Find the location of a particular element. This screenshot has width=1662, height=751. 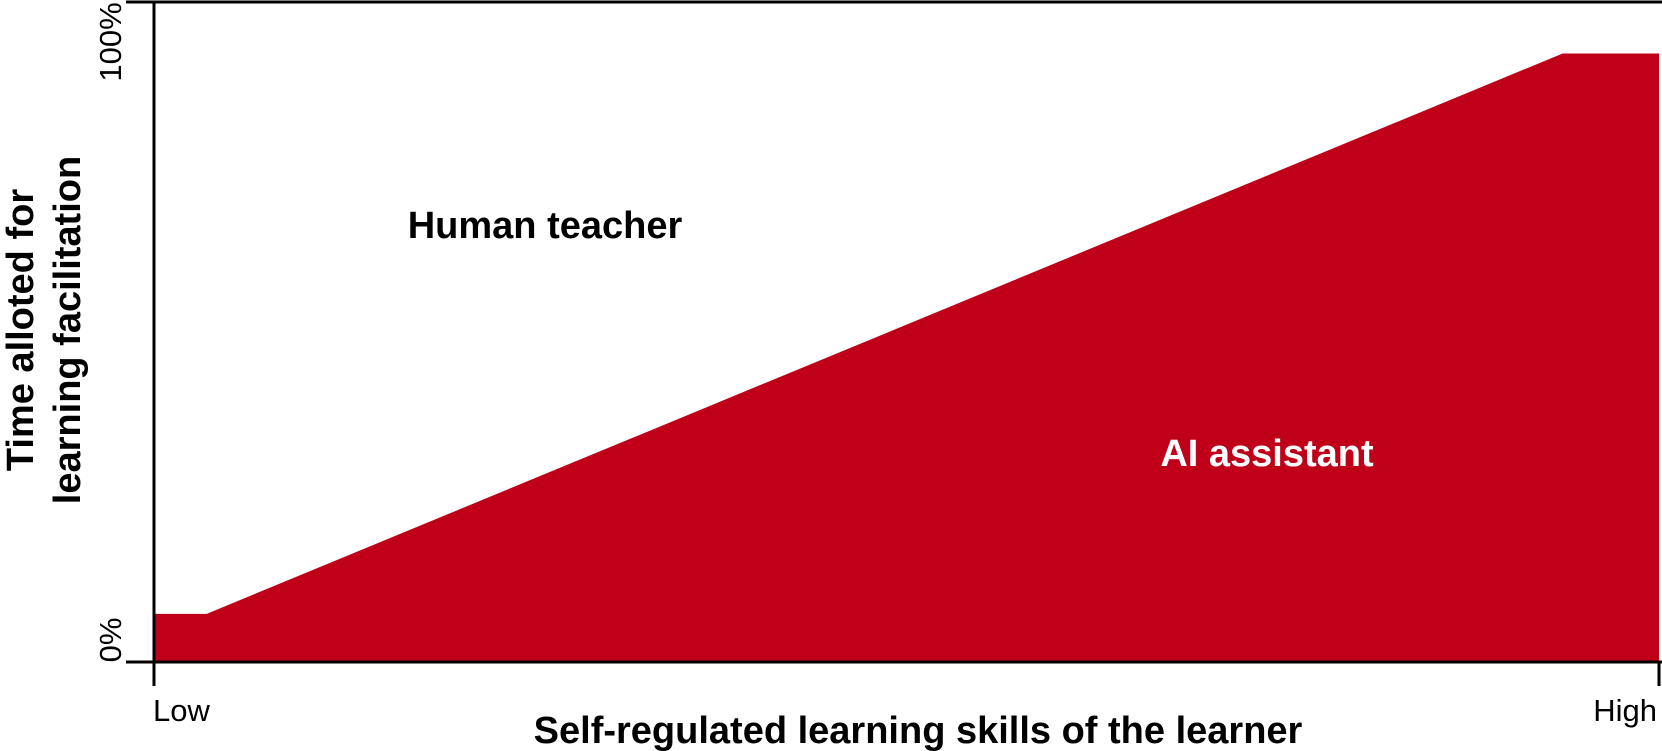

y-axis-title-line-1: Time alloted for is located at coordinates (21, 330).